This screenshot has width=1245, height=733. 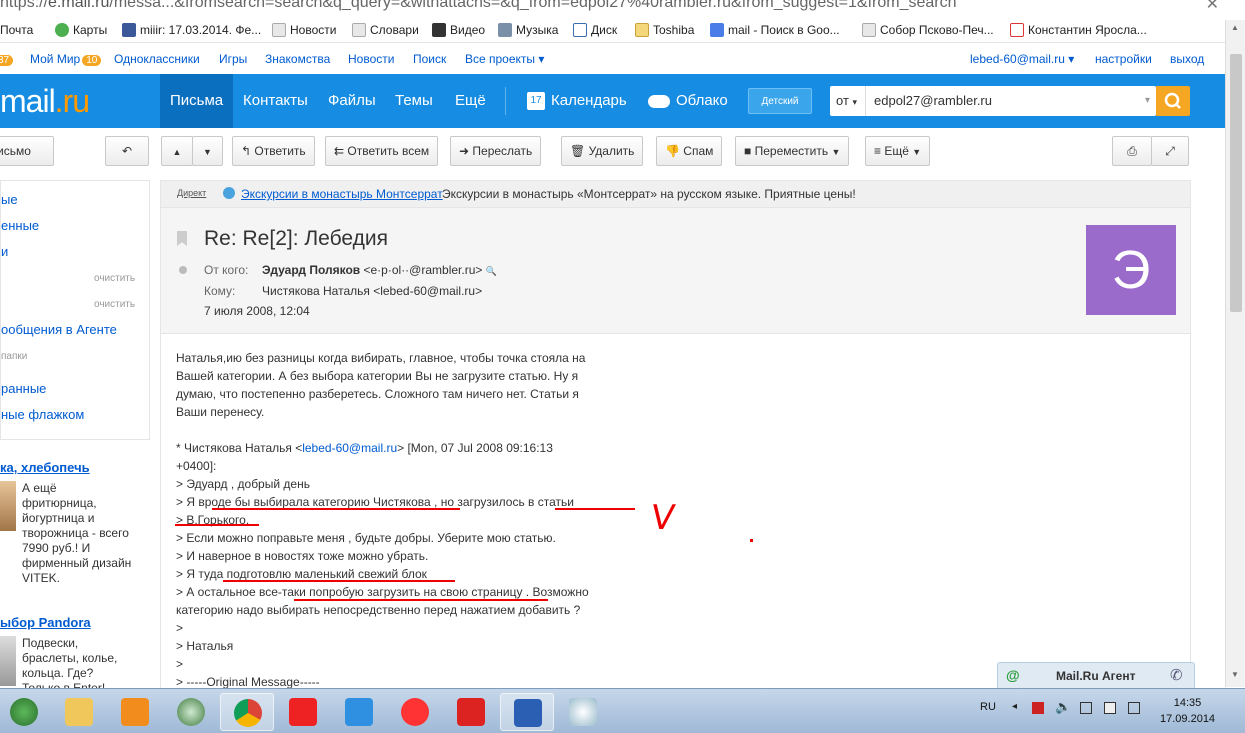 I want to click on taskbar-media-player, so click(x=135, y=712).